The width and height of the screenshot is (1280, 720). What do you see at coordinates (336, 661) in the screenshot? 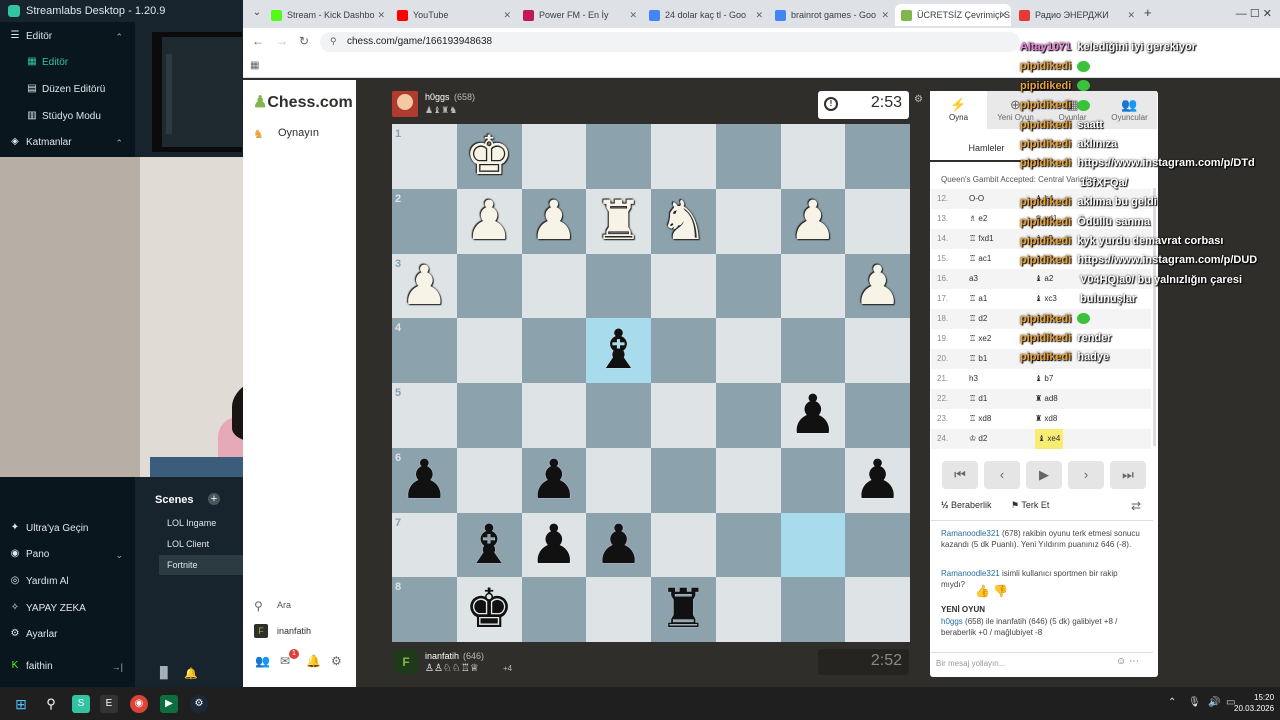
I see `settings-gear-icon: ⚙` at bounding box center [336, 661].